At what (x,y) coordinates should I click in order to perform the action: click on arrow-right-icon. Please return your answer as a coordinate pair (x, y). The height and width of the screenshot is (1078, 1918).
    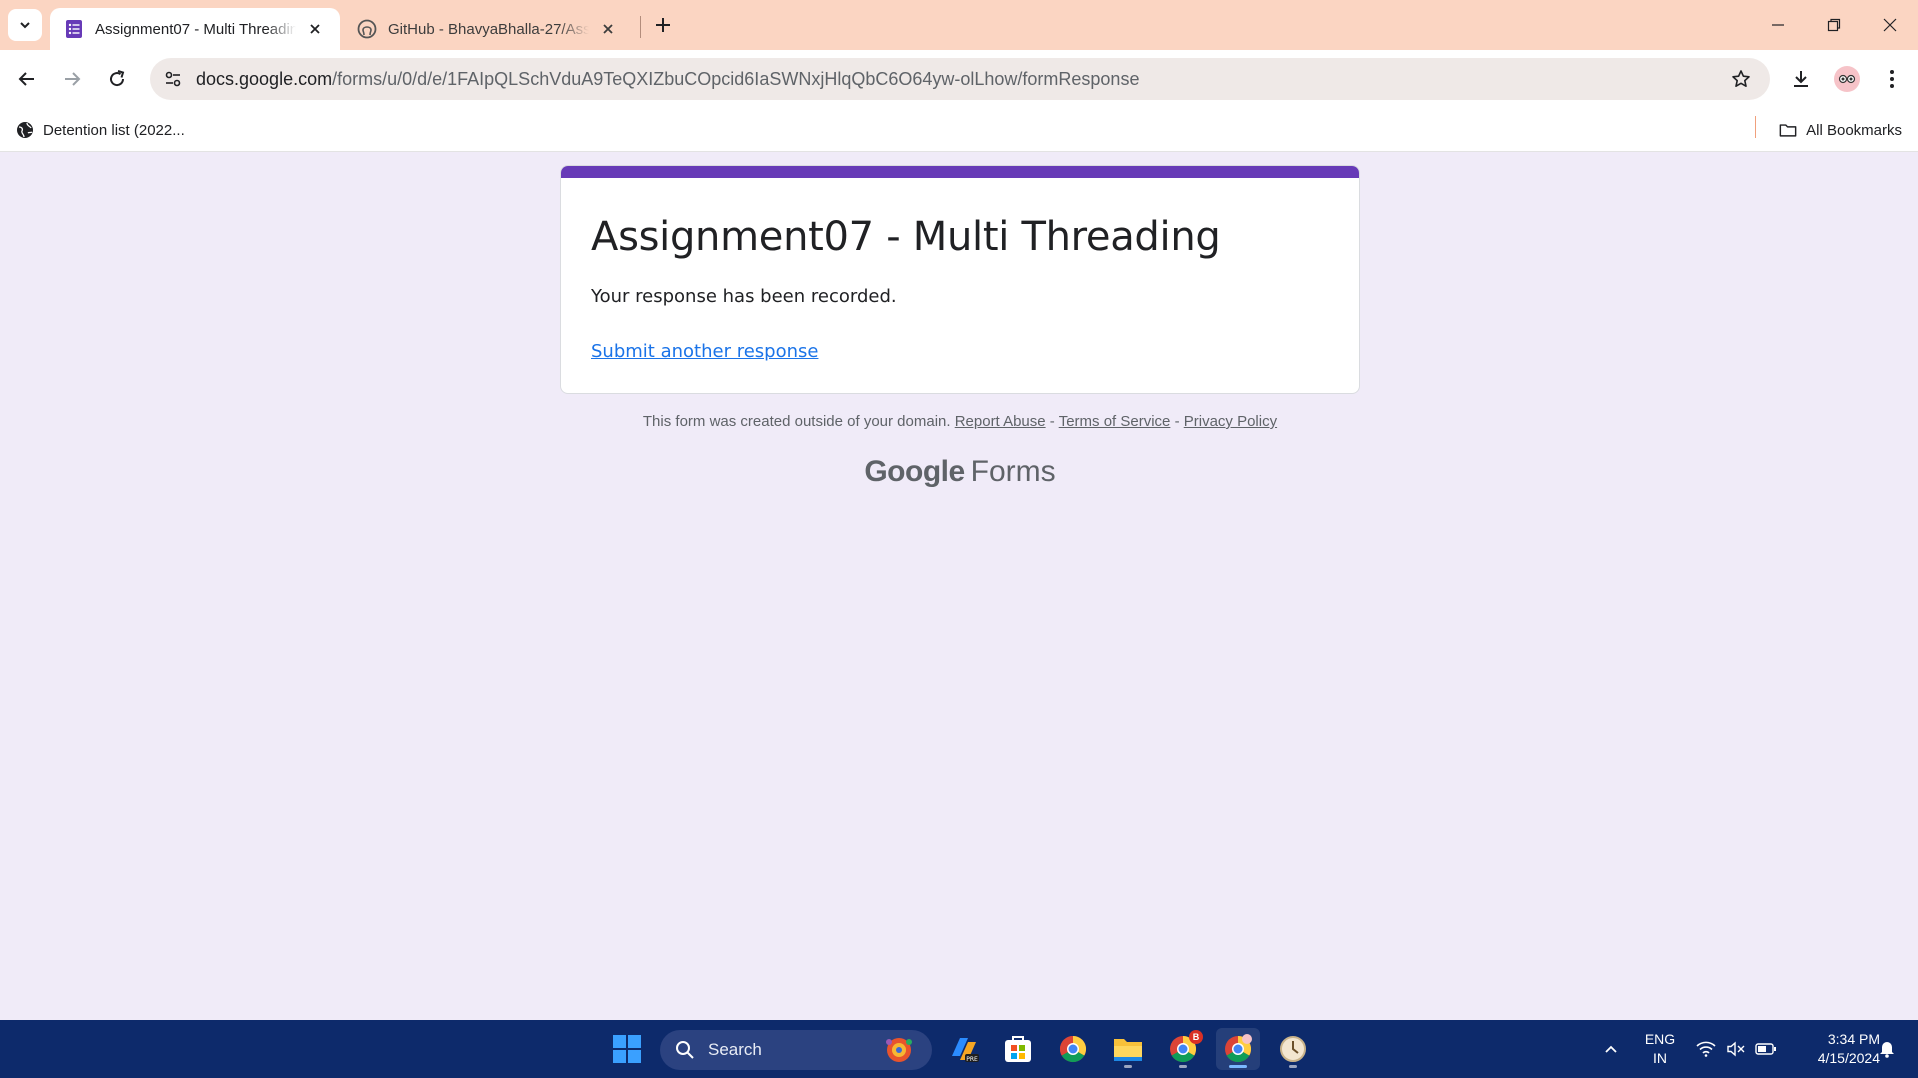
    Looking at the image, I should click on (73, 79).